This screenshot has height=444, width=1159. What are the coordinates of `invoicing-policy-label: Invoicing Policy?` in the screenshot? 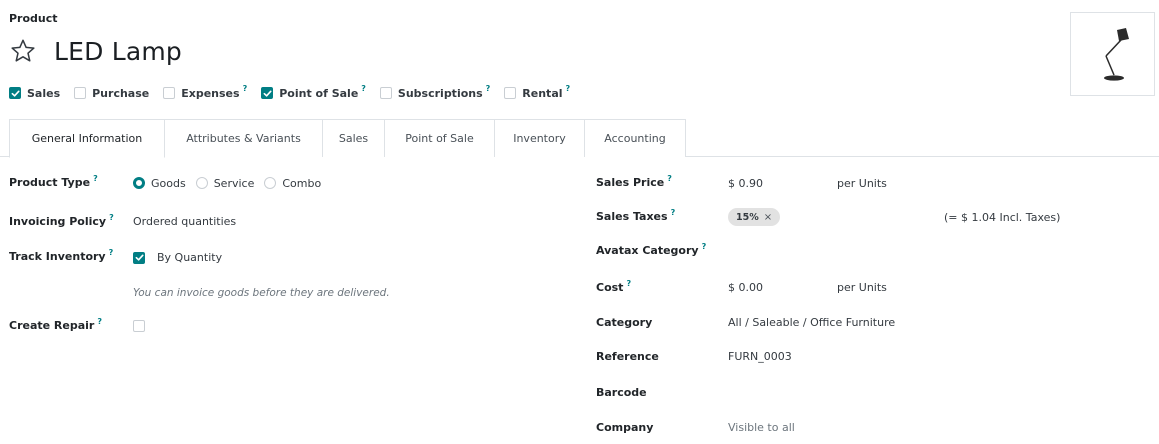 It's located at (61, 220).